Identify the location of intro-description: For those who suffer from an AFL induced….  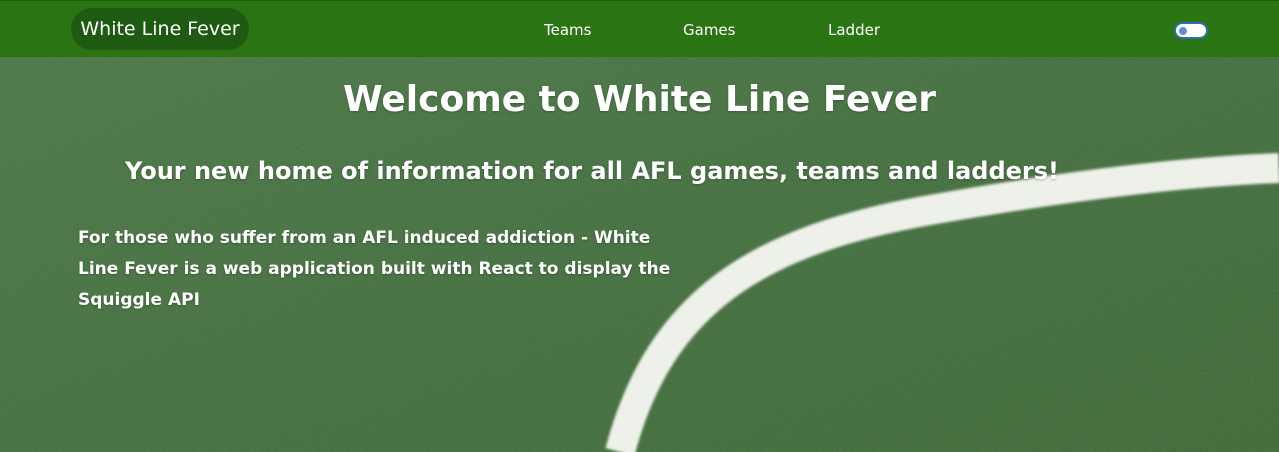
(374, 269).